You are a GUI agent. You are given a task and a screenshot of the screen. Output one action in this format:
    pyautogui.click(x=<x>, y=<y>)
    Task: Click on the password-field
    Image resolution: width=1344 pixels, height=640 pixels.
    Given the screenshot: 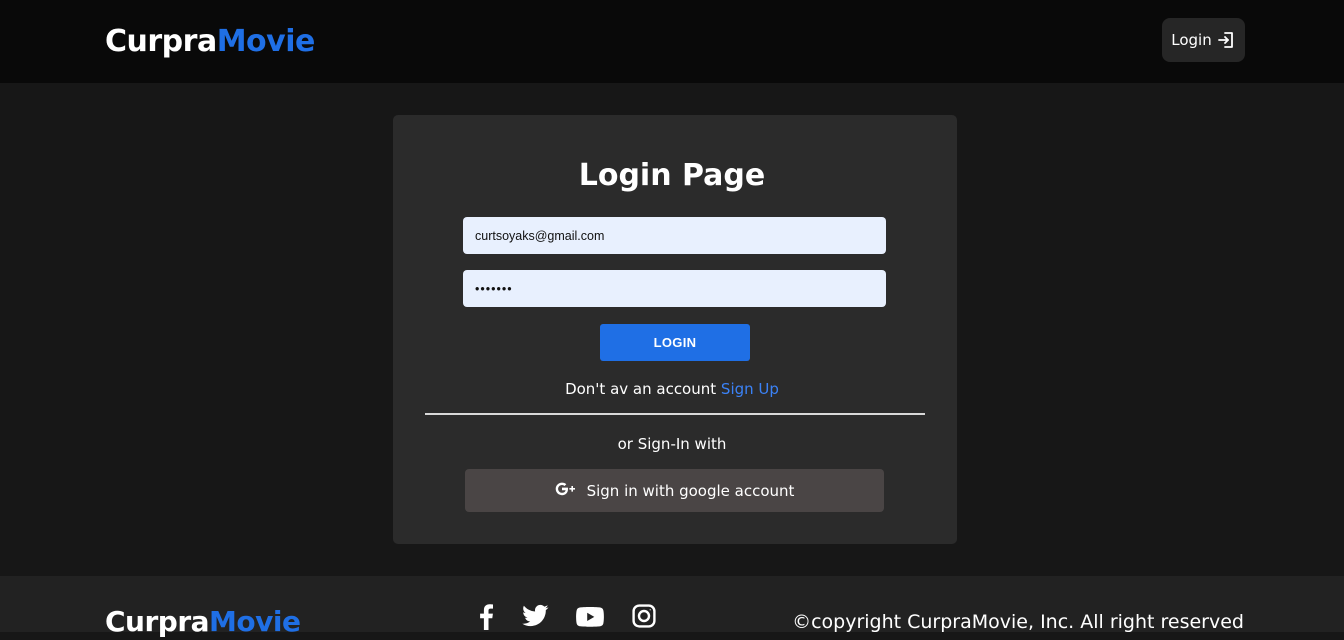 What is the action you would take?
    pyautogui.click(x=674, y=288)
    